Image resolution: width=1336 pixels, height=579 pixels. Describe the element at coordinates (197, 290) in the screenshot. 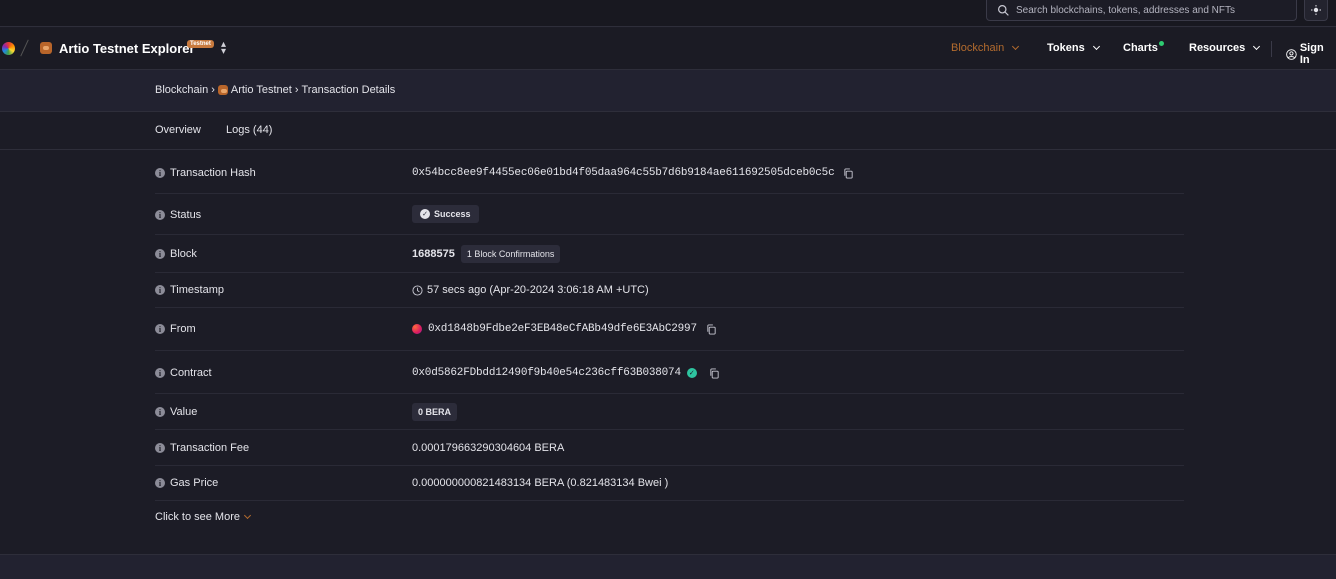

I see `timestamp-label: Timestamp` at that location.